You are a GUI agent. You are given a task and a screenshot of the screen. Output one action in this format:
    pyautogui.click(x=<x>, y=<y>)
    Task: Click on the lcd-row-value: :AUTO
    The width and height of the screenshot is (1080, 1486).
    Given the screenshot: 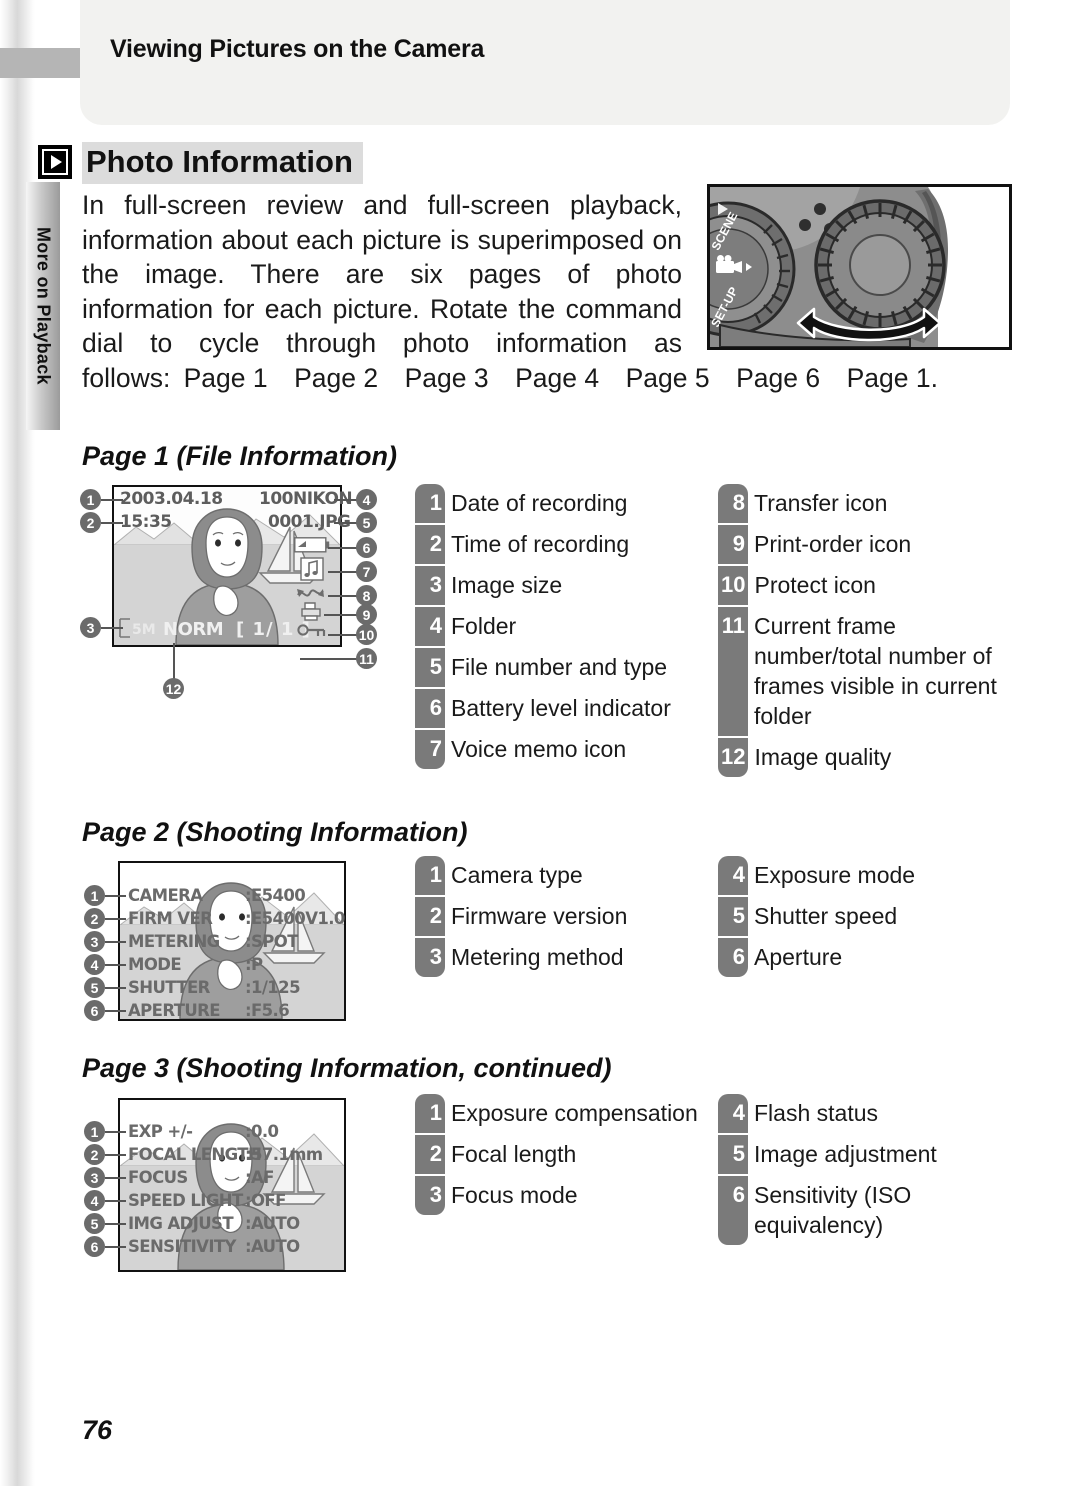 What is the action you would take?
    pyautogui.click(x=272, y=1246)
    